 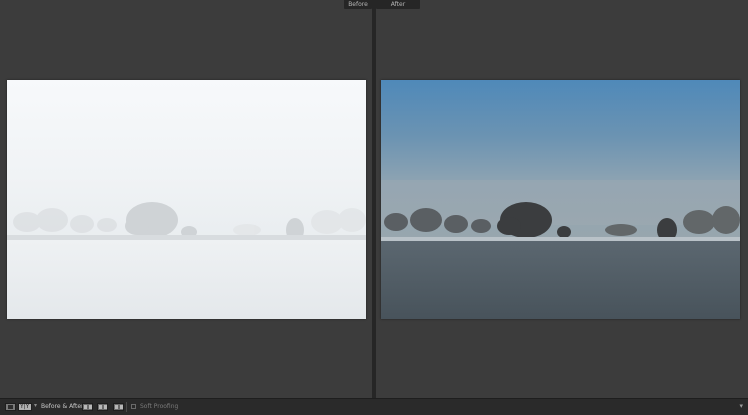 I want to click on swap-views-icon, so click(x=118, y=407).